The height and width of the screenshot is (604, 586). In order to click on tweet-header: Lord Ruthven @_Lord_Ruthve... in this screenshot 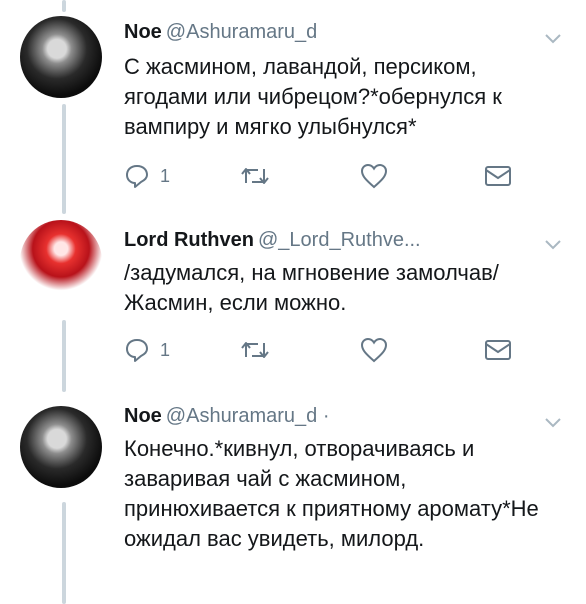, I will do `click(272, 240)`.